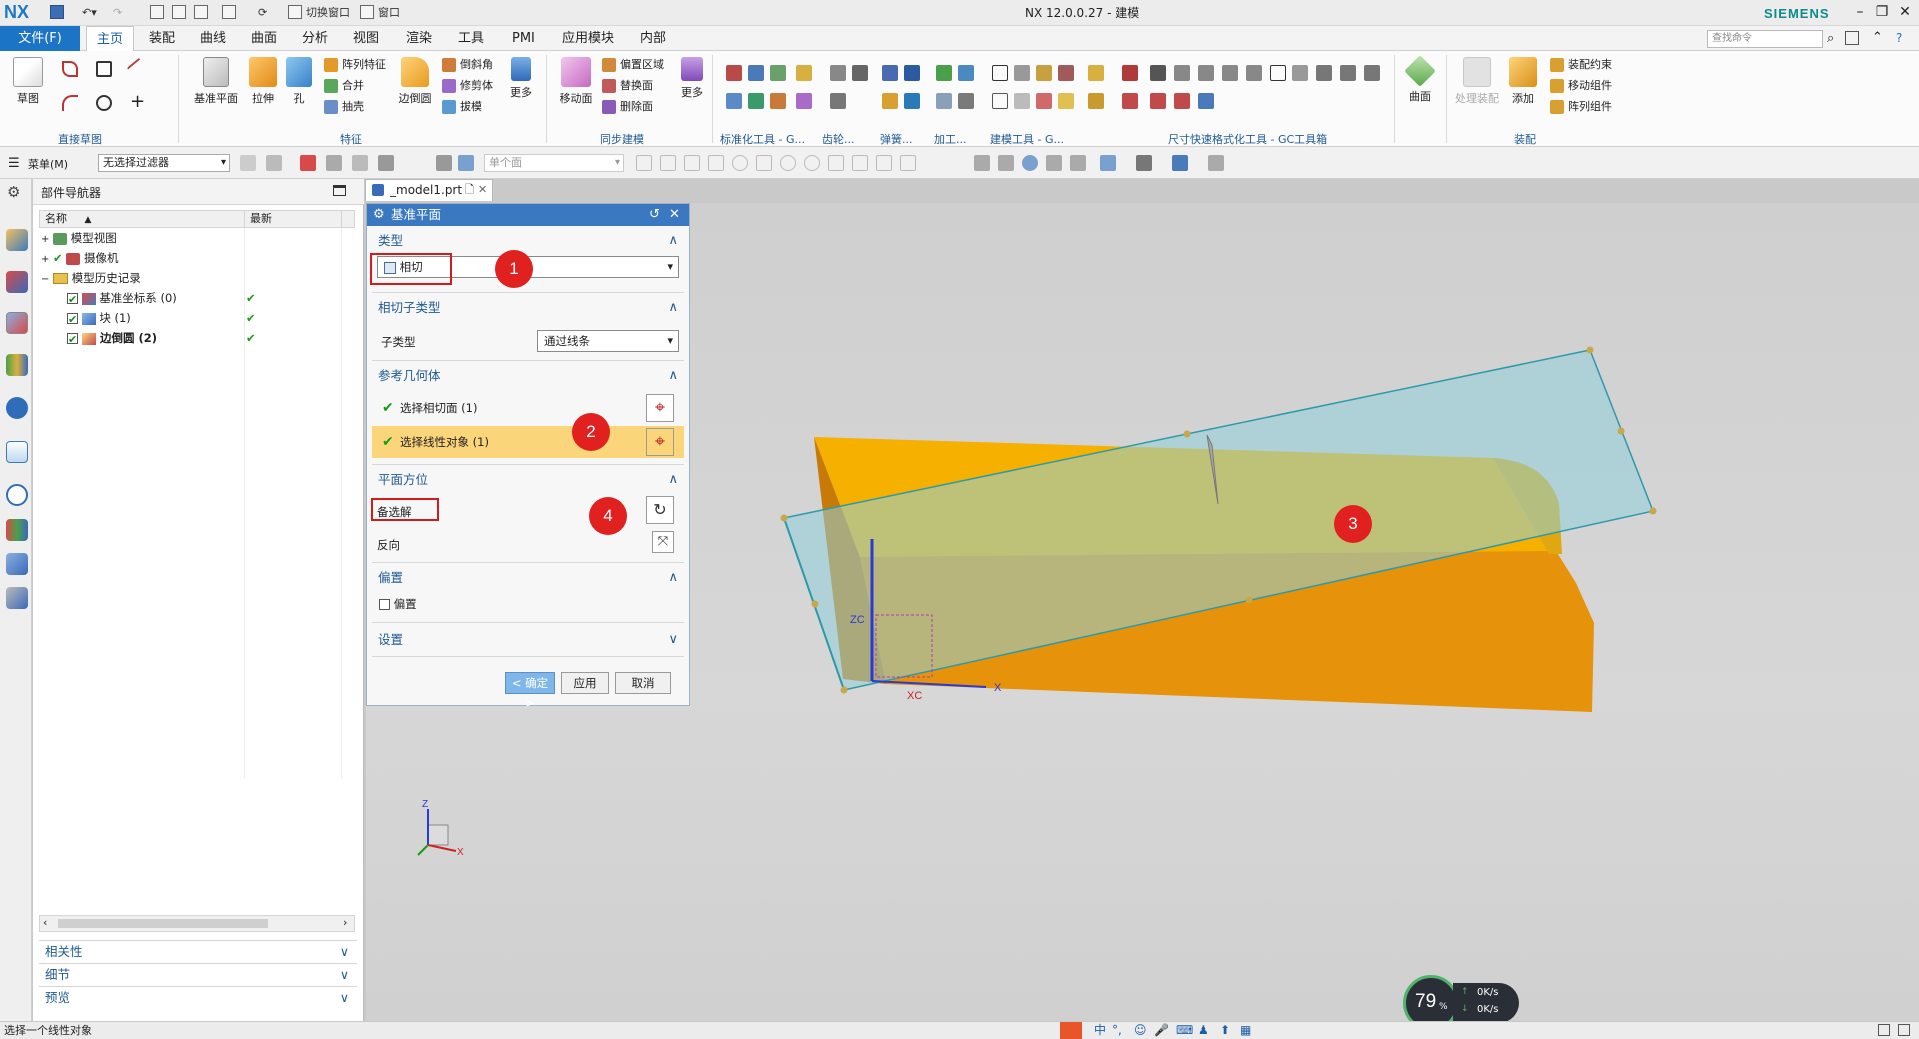 The image size is (1919, 1039). I want to click on ime-voice-icon: 🎤, so click(1161, 1030).